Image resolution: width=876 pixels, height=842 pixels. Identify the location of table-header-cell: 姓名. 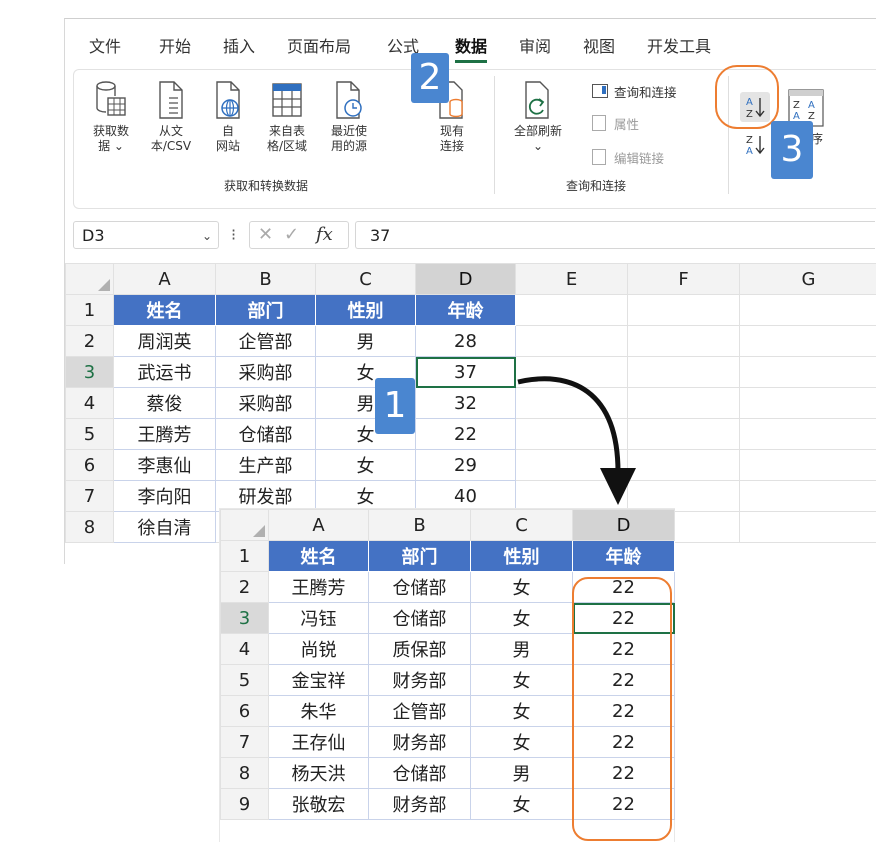
(318, 556).